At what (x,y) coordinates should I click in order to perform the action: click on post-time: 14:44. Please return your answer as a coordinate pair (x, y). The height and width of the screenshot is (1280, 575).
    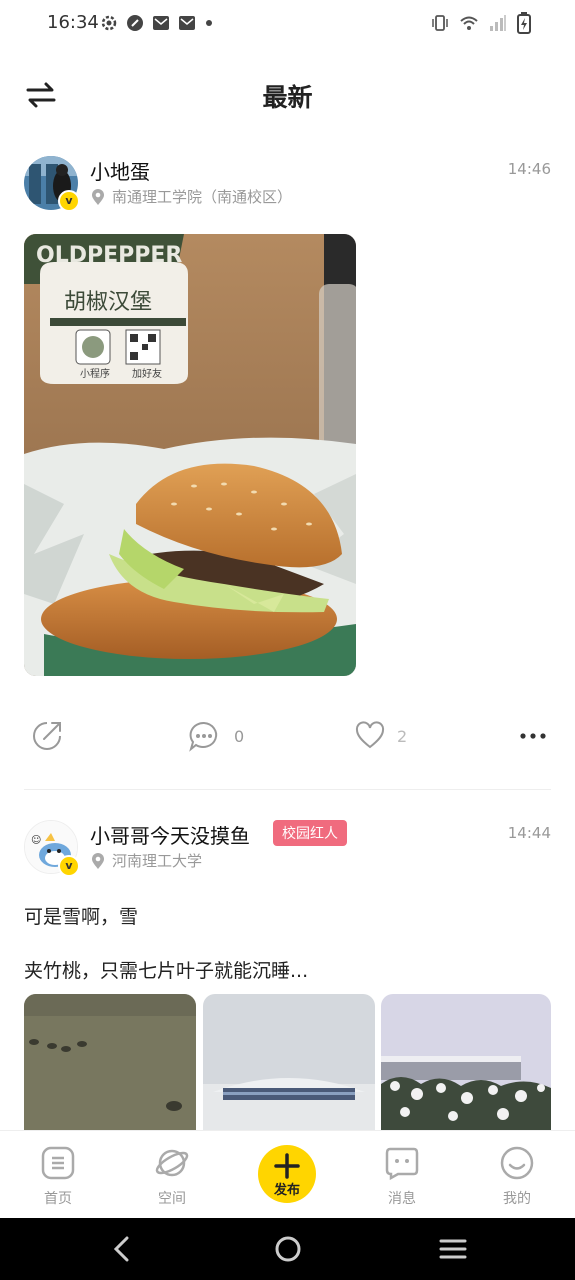
    Looking at the image, I should click on (529, 833).